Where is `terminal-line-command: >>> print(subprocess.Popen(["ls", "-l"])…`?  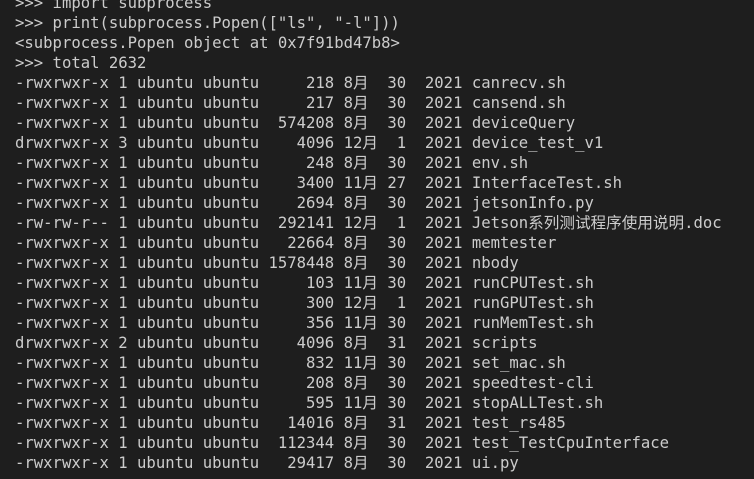 terminal-line-command: >>> print(subprocess.Popen(["ls", "-l"])… is located at coordinates (207, 23).